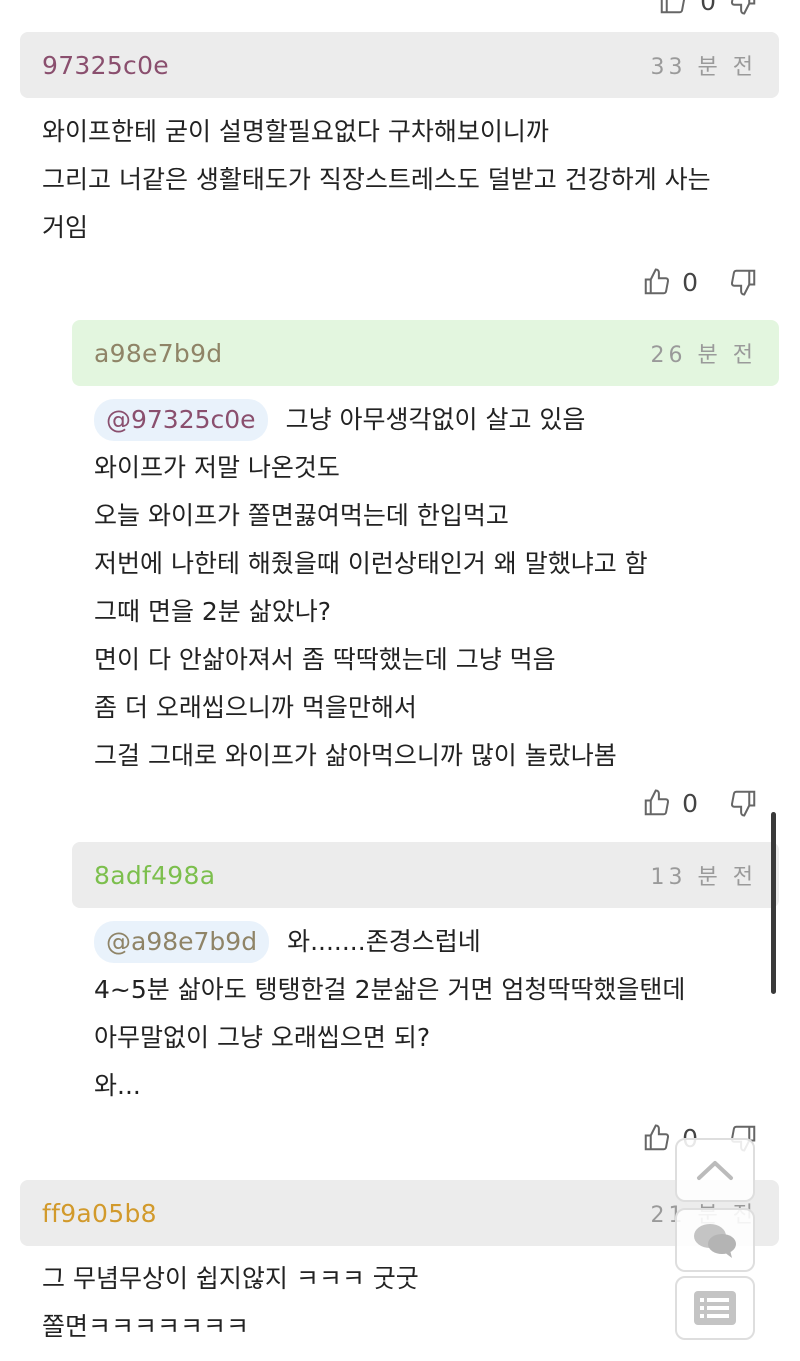 This screenshot has width=800, height=1361. What do you see at coordinates (230, 1303) in the screenshot?
I see `comment-body: 그 무념무상이 쉽지않지 ㅋㅋㅋ 굿굿 쫄면ㅋㅋㅋㅋㅋㅋㅋ` at bounding box center [230, 1303].